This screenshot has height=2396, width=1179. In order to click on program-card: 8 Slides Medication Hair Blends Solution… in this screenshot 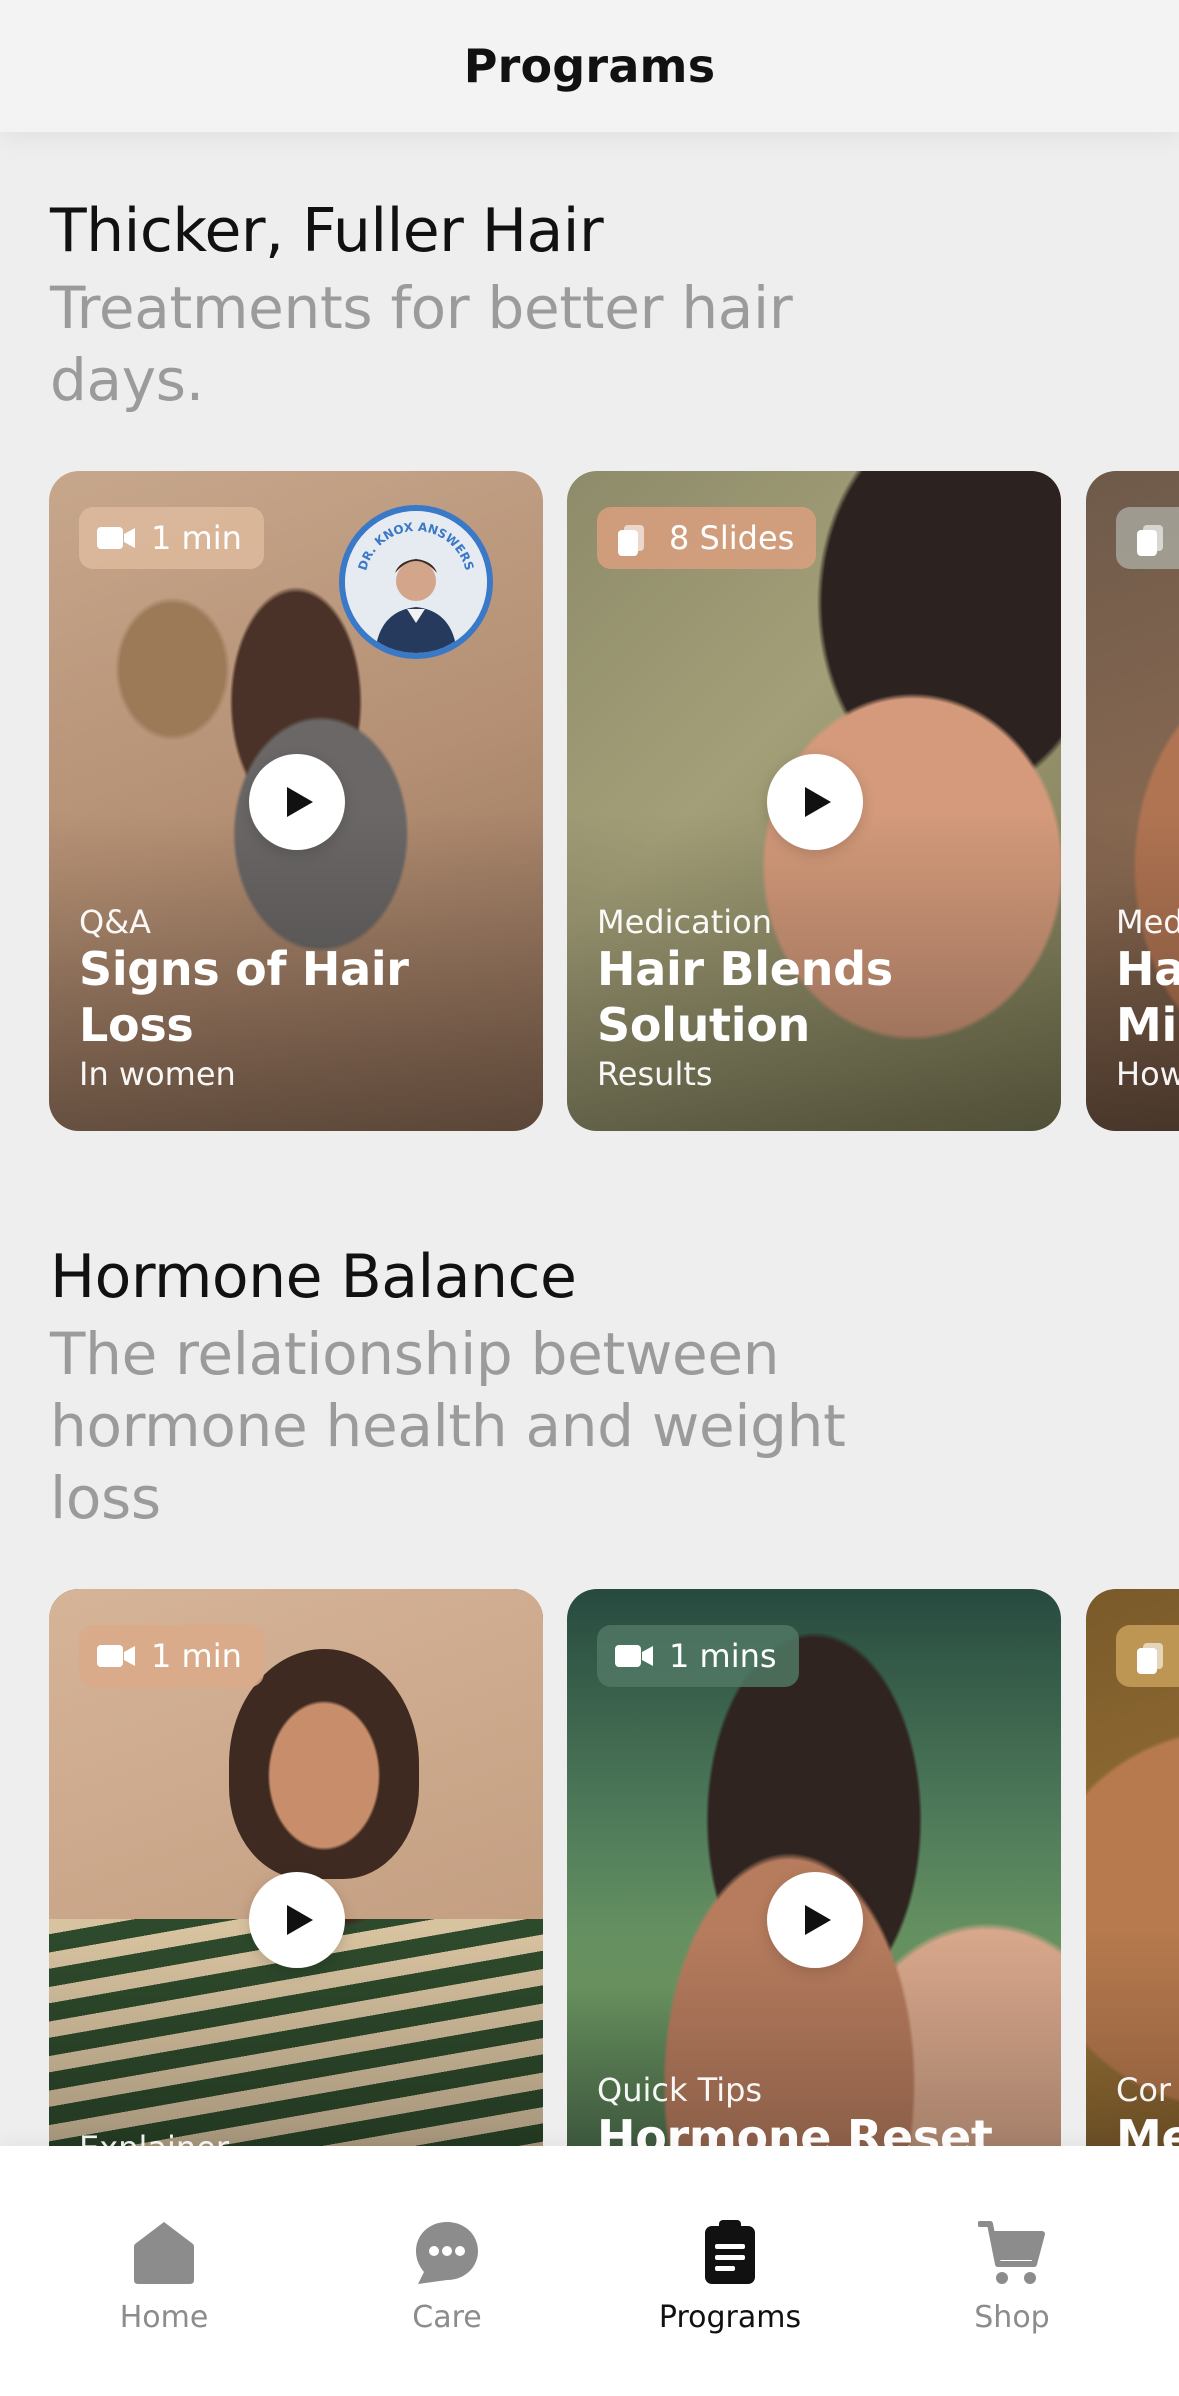, I will do `click(814, 801)`.